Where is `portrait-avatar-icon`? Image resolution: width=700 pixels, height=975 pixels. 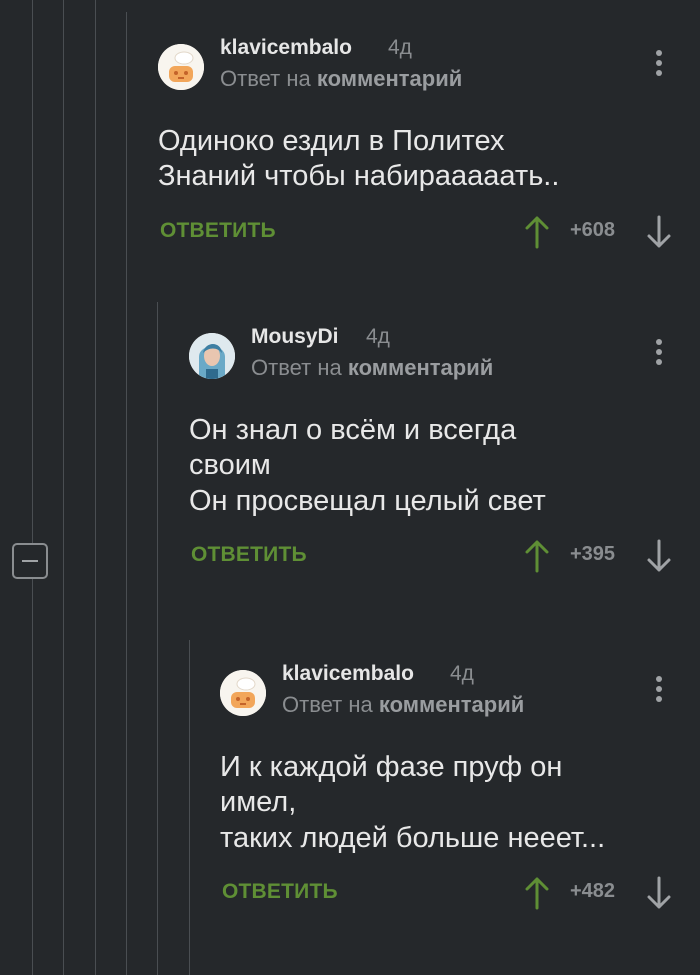 portrait-avatar-icon is located at coordinates (212, 356).